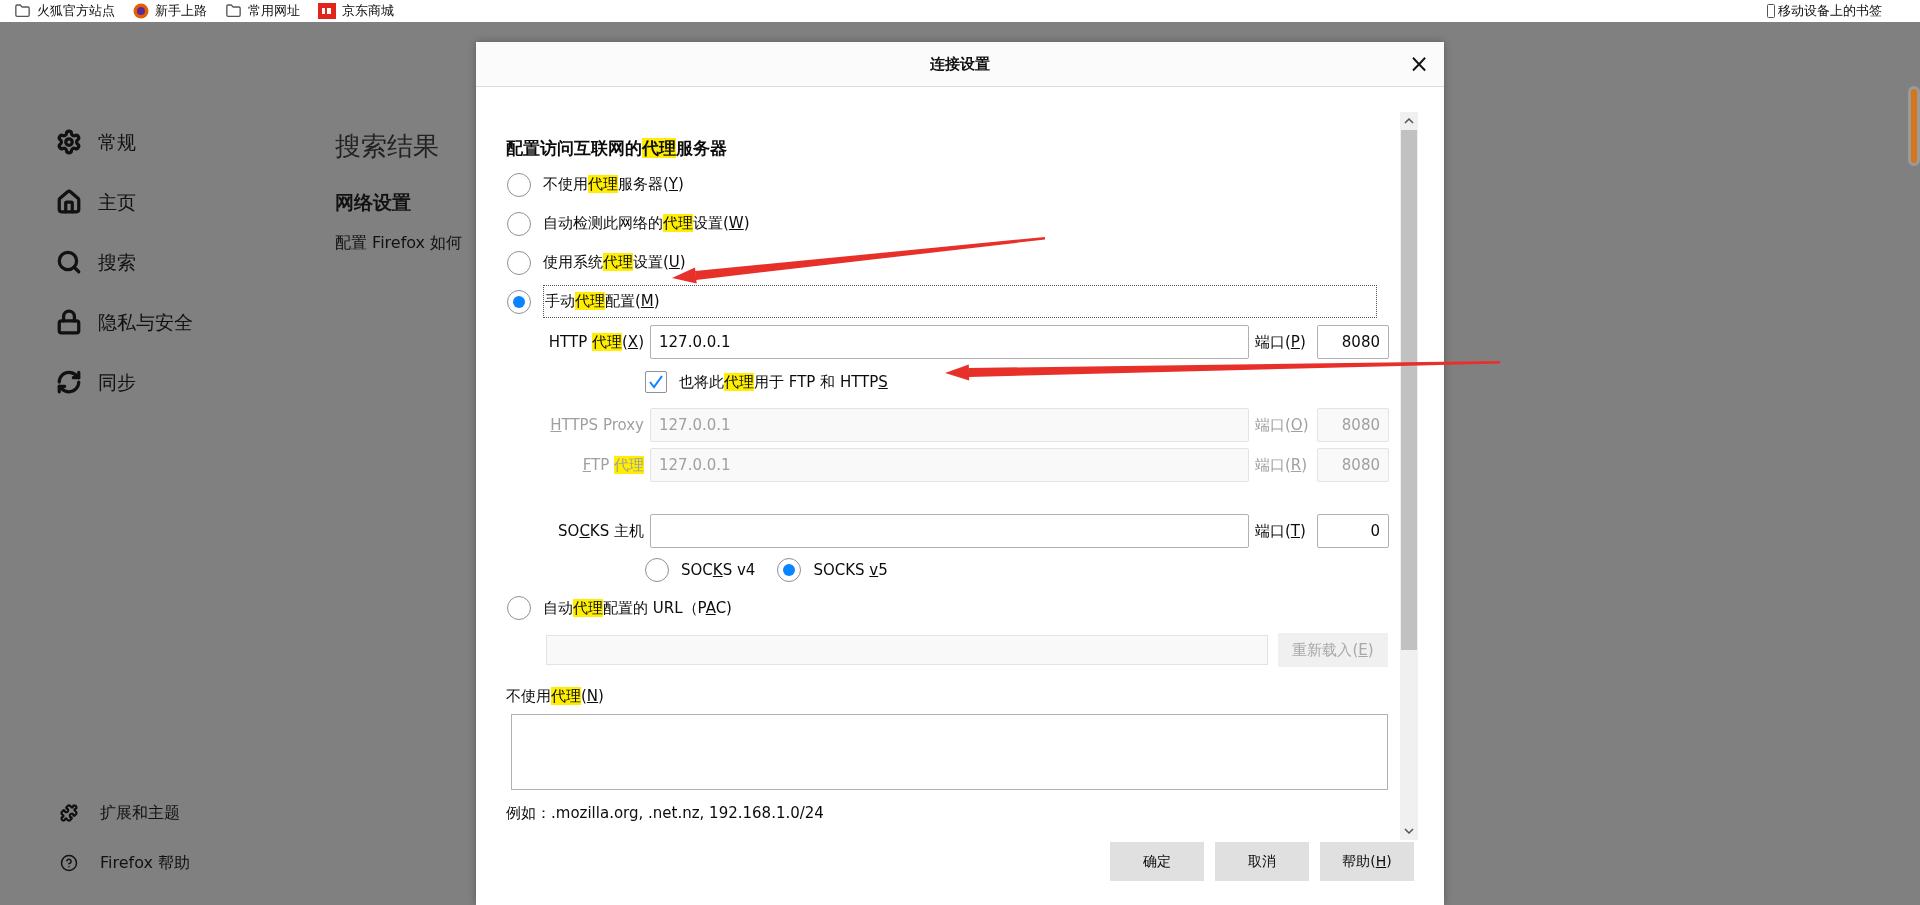 The height and width of the screenshot is (905, 1920). Describe the element at coordinates (1282, 425) in the screenshot. I see `port-label: 端口(O)` at that location.